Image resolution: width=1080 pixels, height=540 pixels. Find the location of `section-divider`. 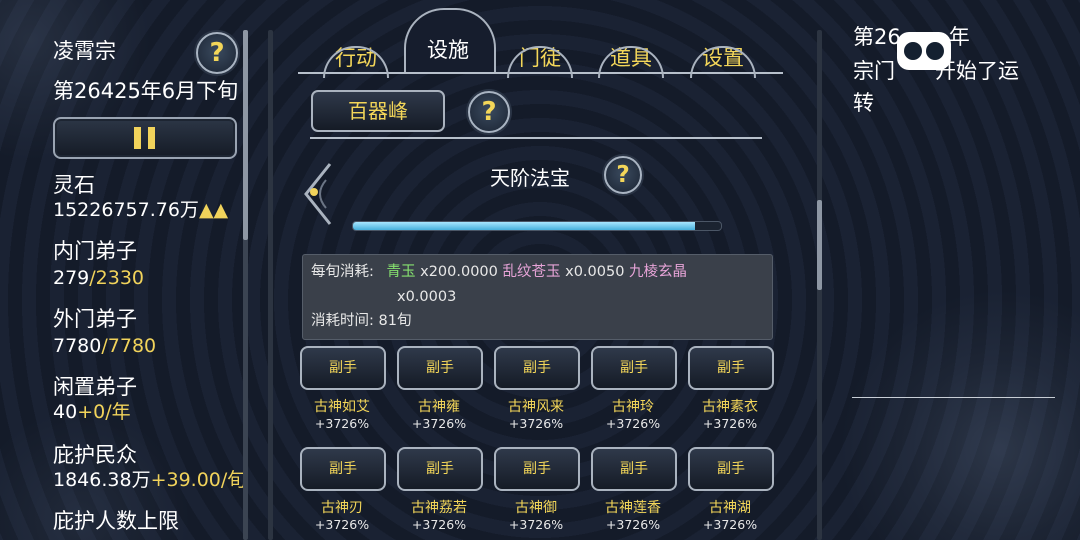

section-divider is located at coordinates (536, 138).